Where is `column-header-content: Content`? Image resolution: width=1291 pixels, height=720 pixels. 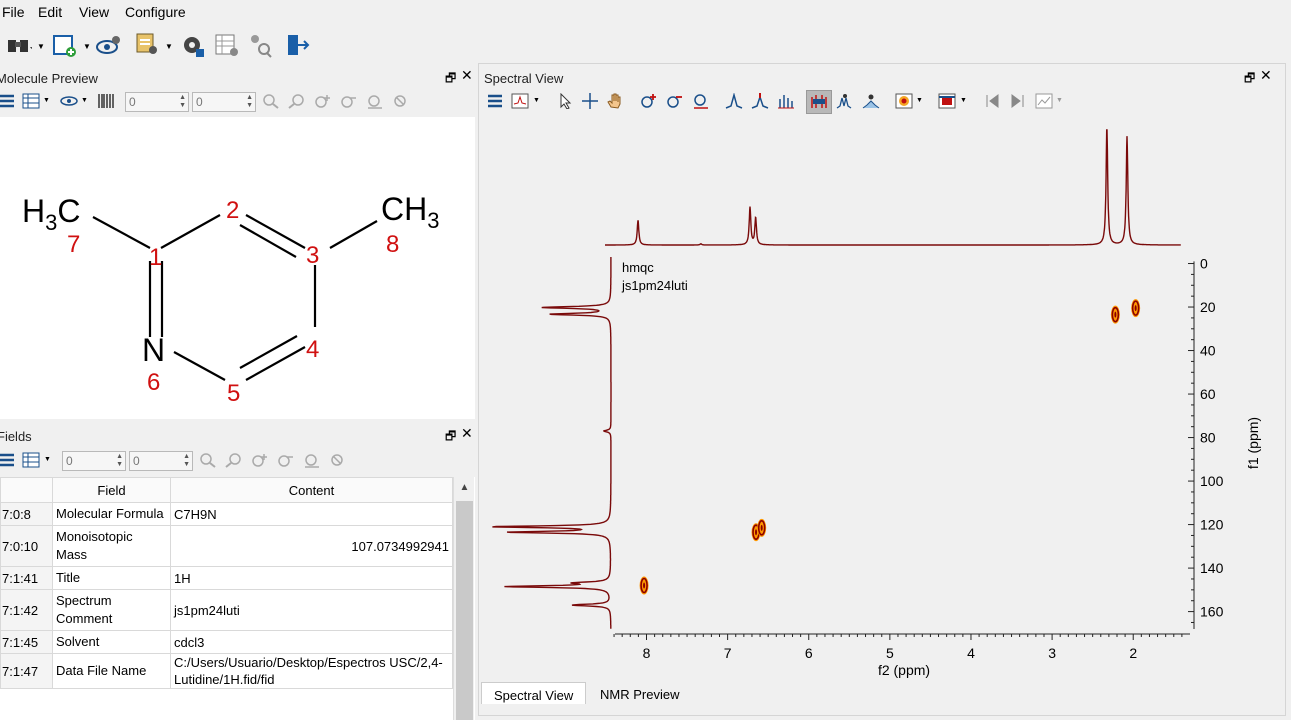
column-header-content: Content is located at coordinates (311, 490).